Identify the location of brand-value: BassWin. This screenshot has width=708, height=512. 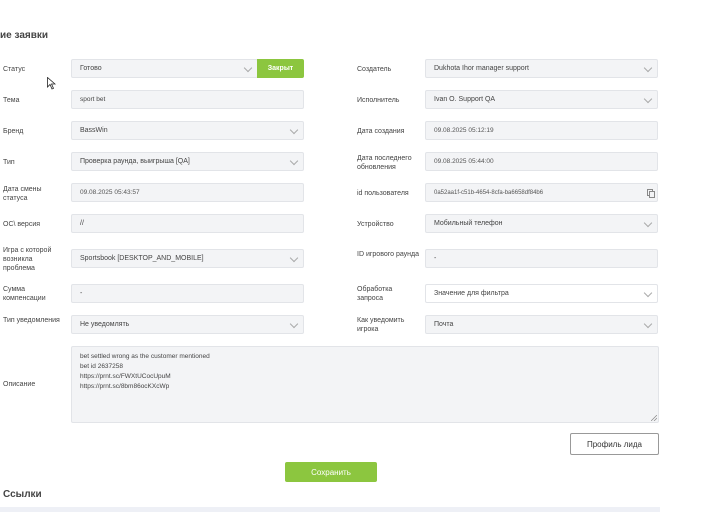
(94, 130).